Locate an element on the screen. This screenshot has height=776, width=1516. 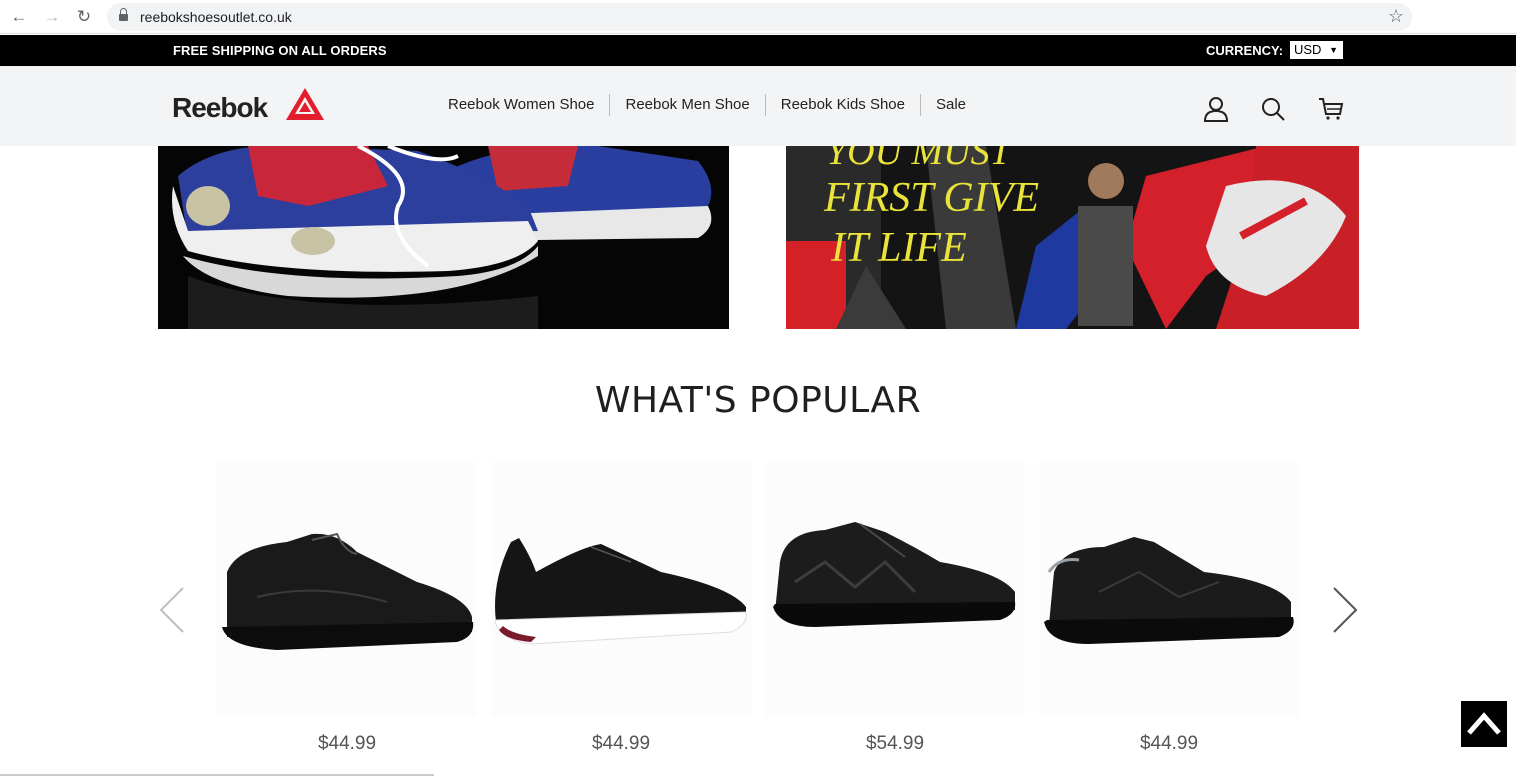
search-icon is located at coordinates (1273, 109).